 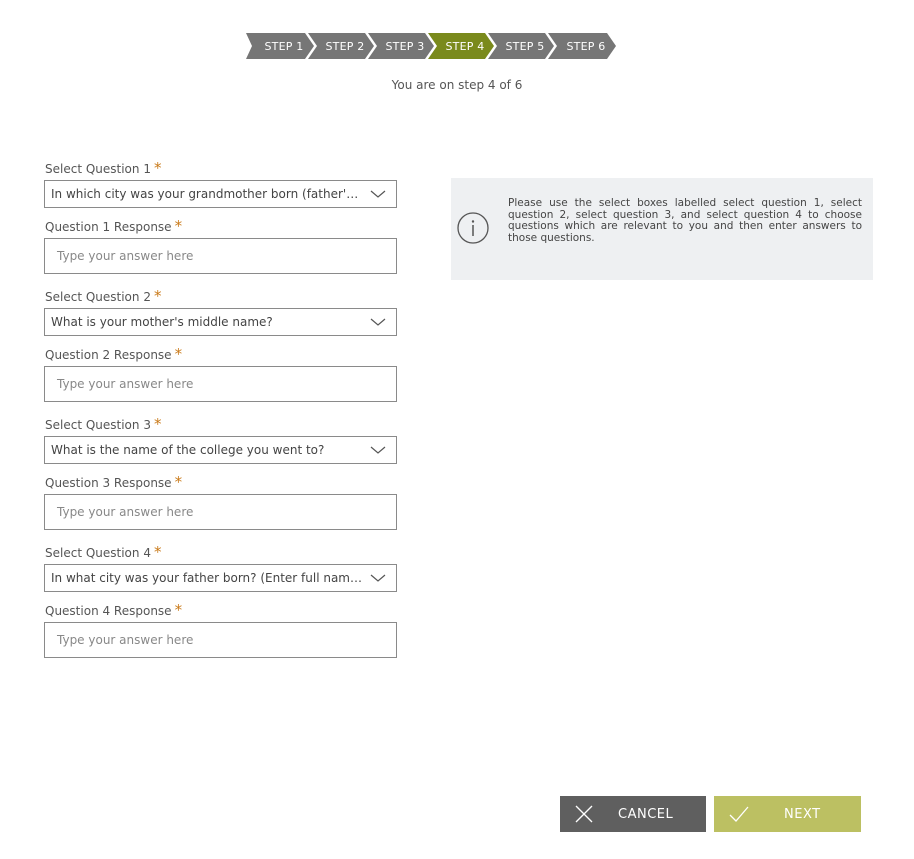 What do you see at coordinates (98, 169) in the screenshot?
I see `label-text: Select Question 1` at bounding box center [98, 169].